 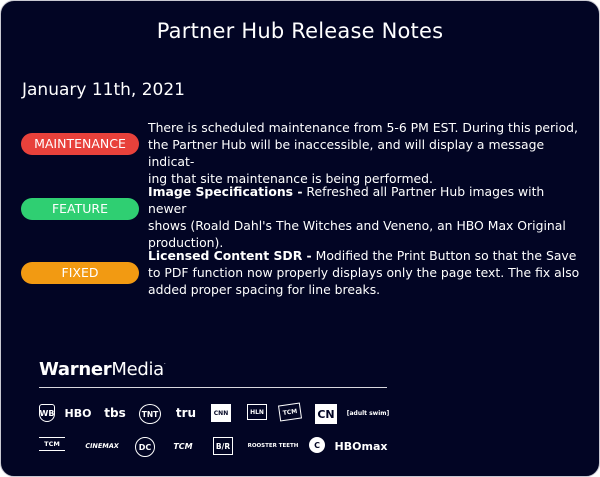 I want to click on note-heading: Image Specifications -, so click(x=225, y=191).